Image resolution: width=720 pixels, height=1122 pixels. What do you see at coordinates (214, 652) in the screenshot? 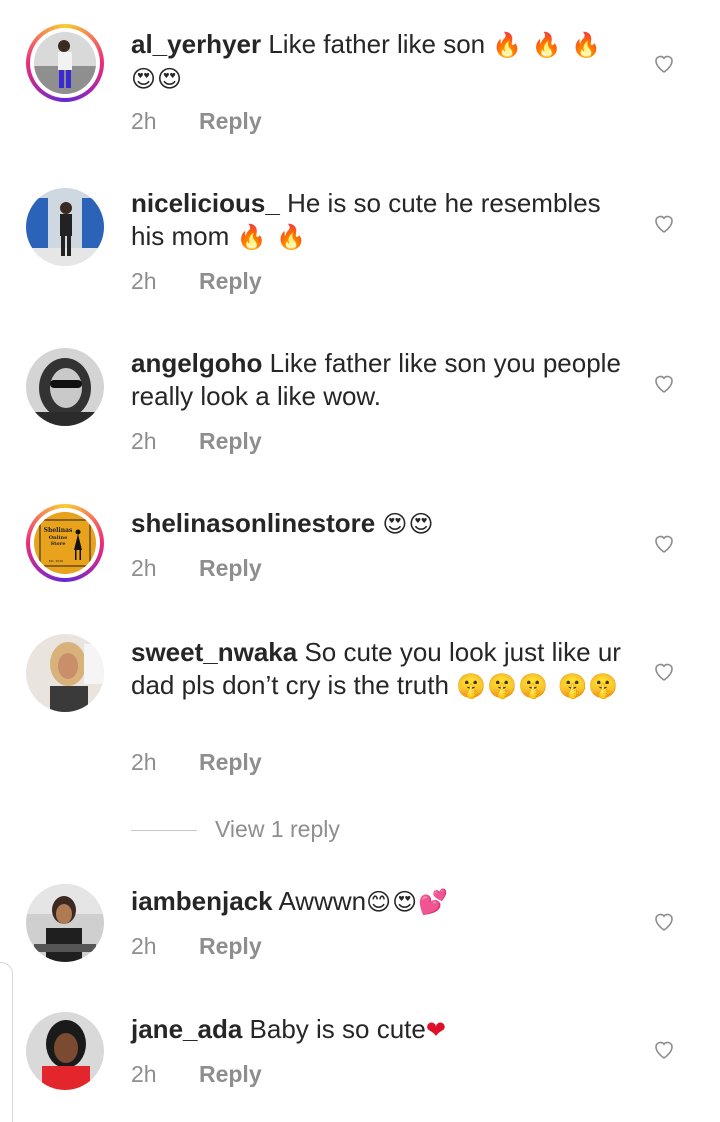
I see `username: sweet_nwaka` at bounding box center [214, 652].